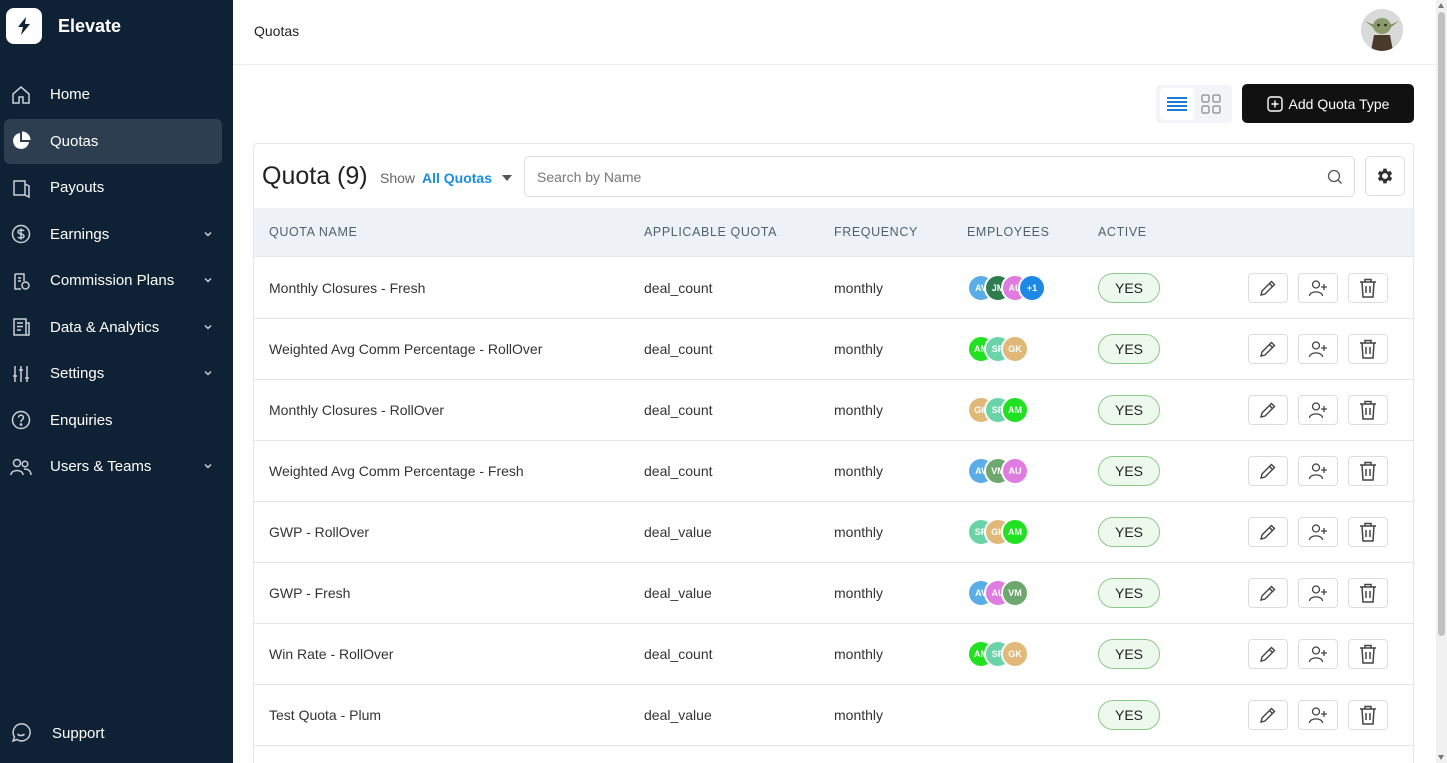  I want to click on scrollbar-thumb, so click(1441, 324).